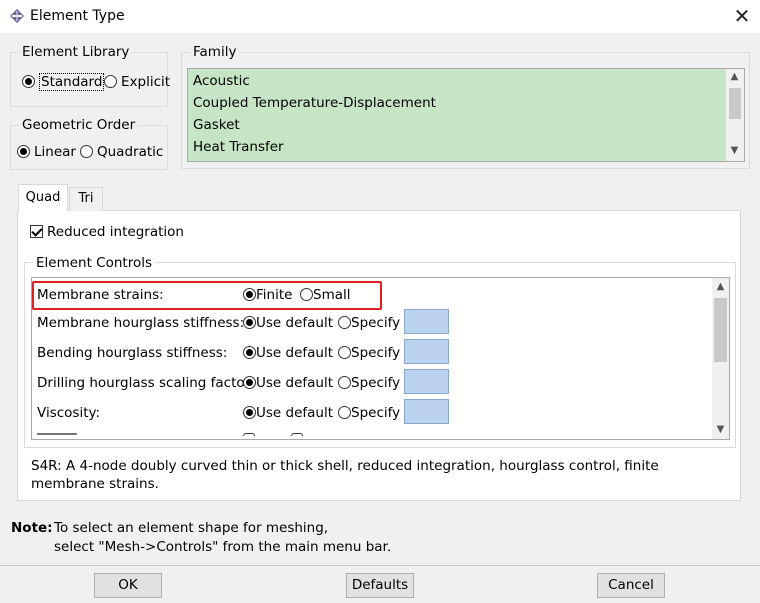 This screenshot has height=603, width=760. What do you see at coordinates (426, 411) in the screenshot?
I see `specify-input-viscosity` at bounding box center [426, 411].